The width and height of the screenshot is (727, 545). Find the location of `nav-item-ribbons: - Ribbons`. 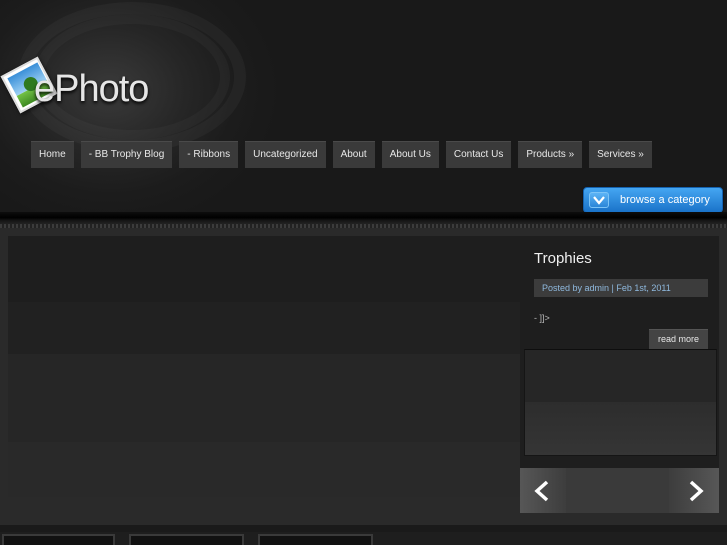

nav-item-ribbons: - Ribbons is located at coordinates (209, 154).